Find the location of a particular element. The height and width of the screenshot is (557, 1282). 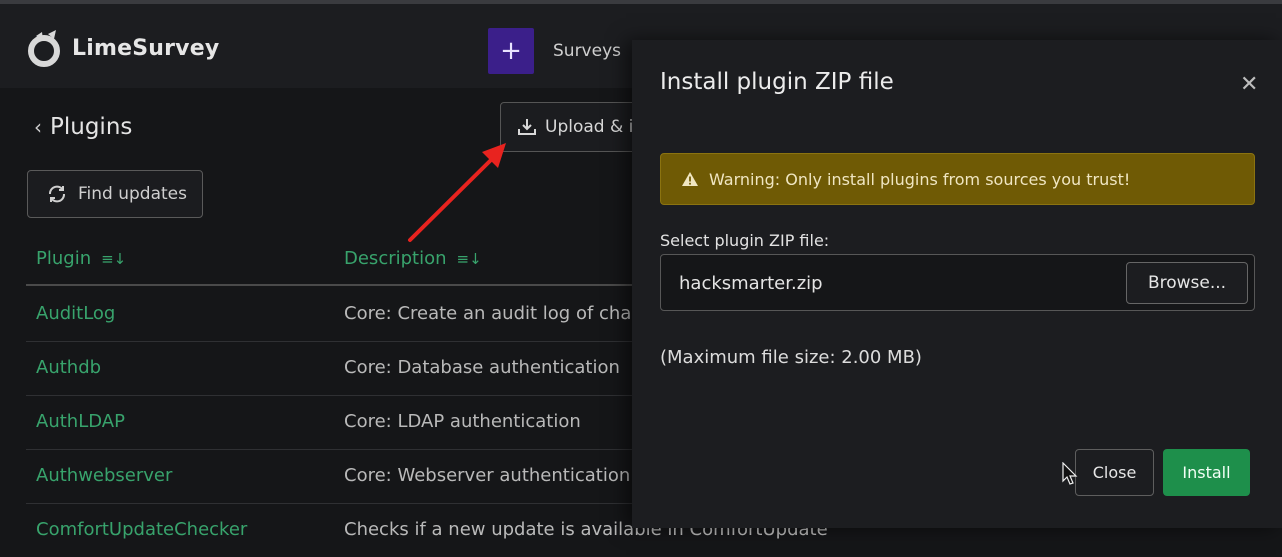

page-title: ‹ Plugins is located at coordinates (83, 127).